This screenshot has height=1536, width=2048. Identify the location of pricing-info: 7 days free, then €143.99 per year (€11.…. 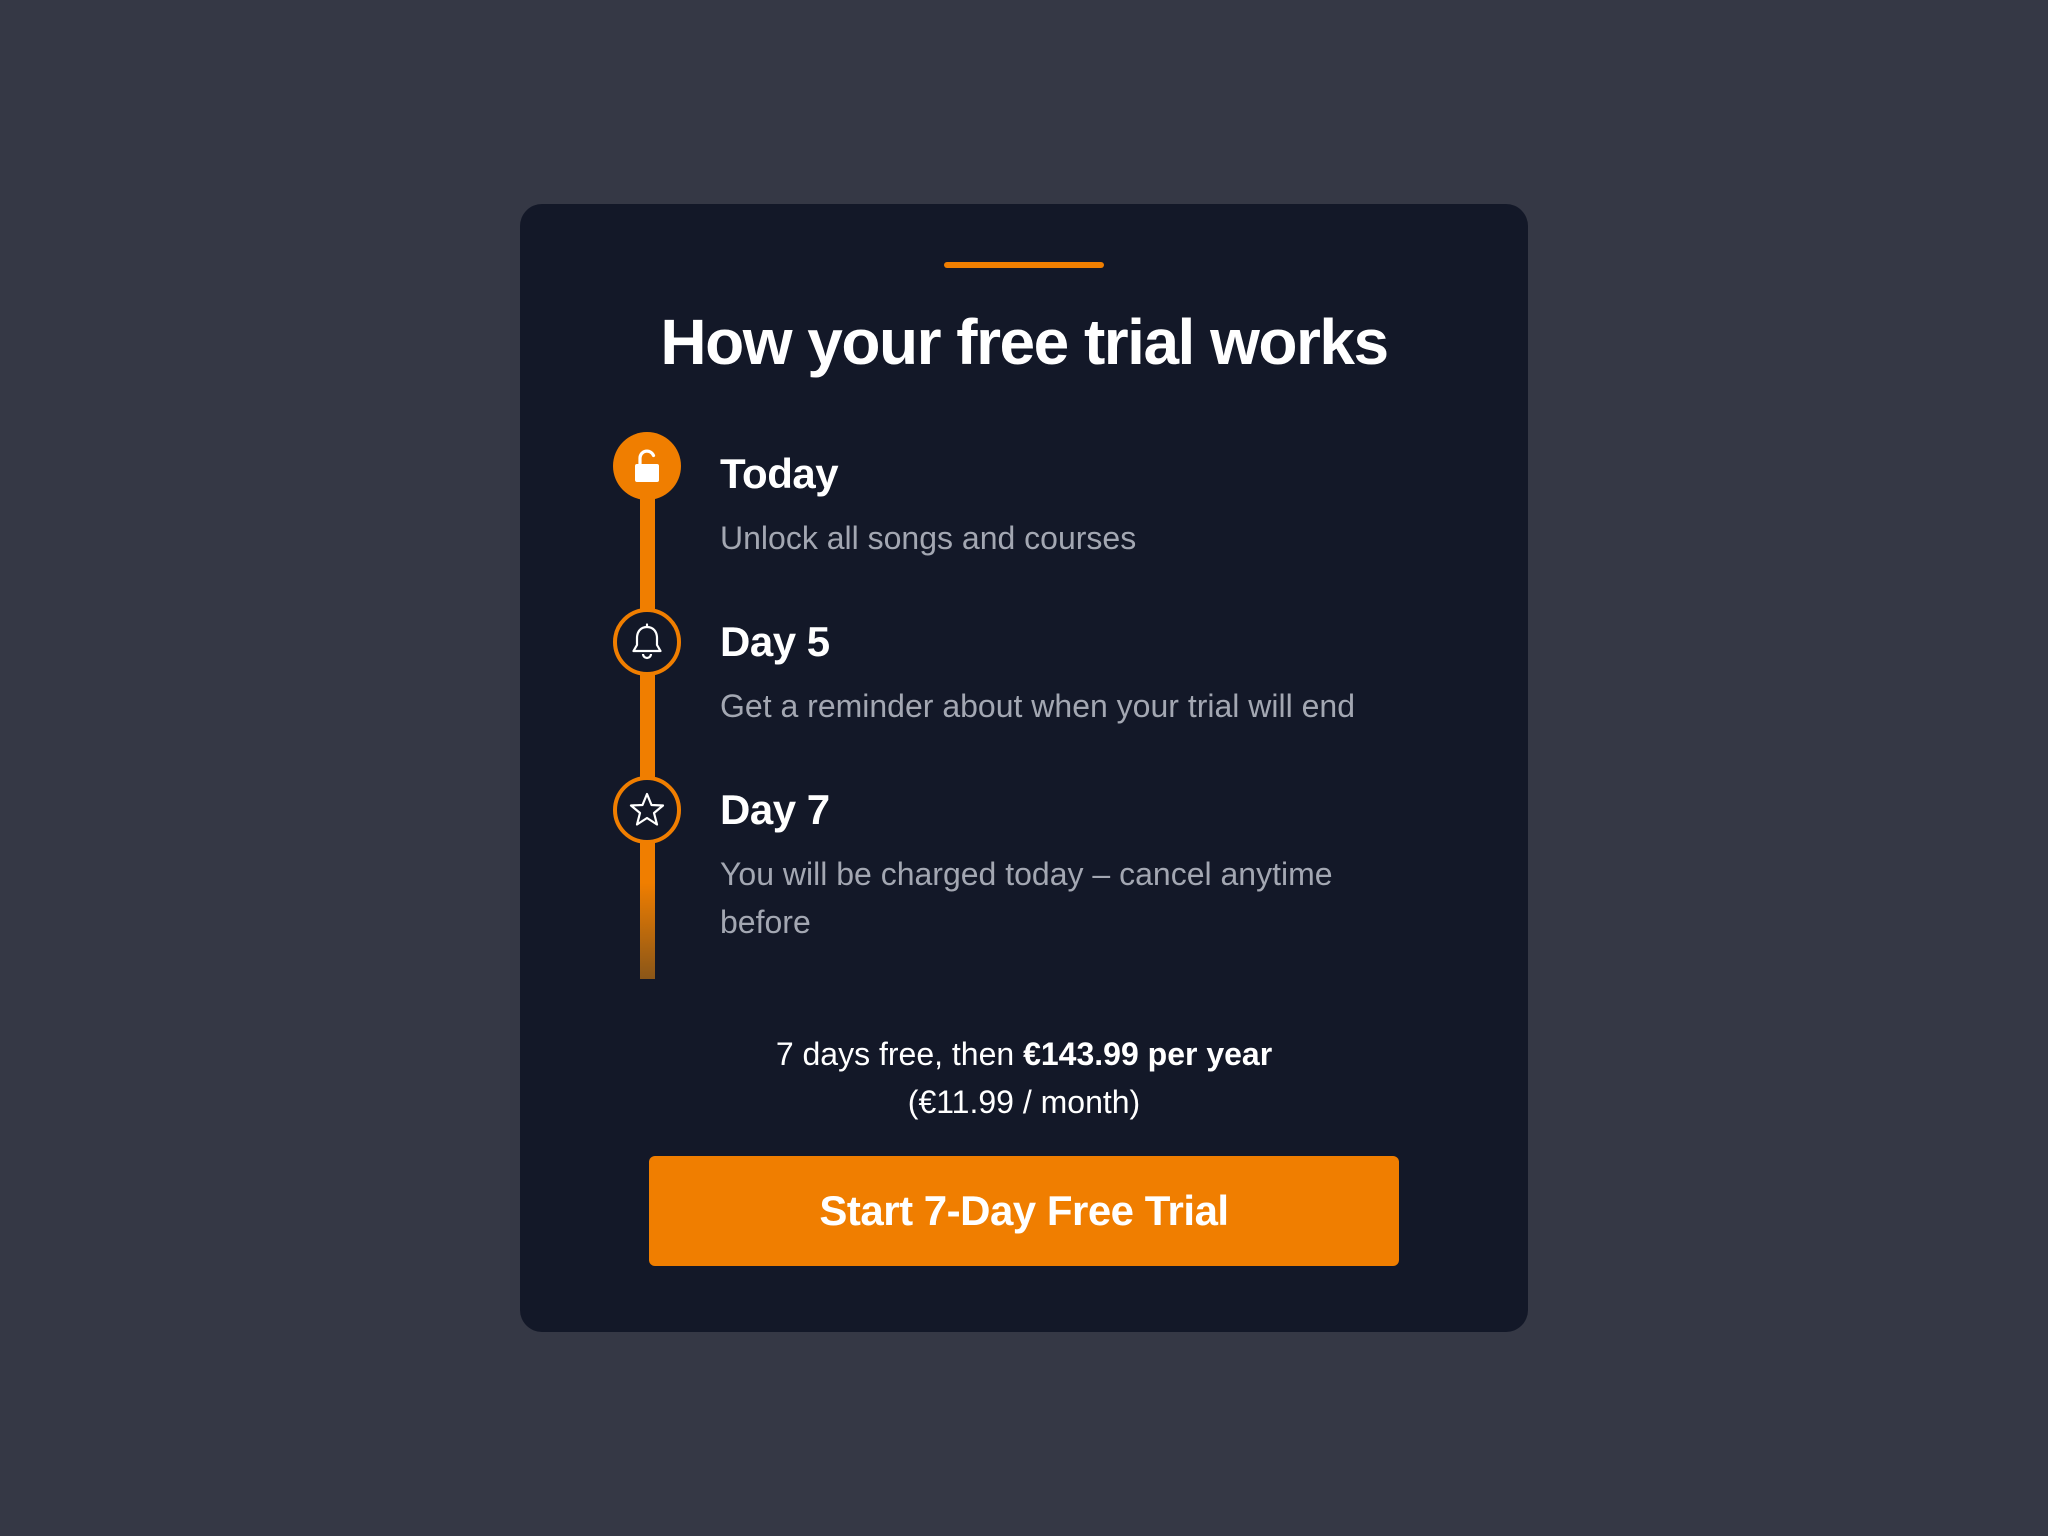
(1024, 1078).